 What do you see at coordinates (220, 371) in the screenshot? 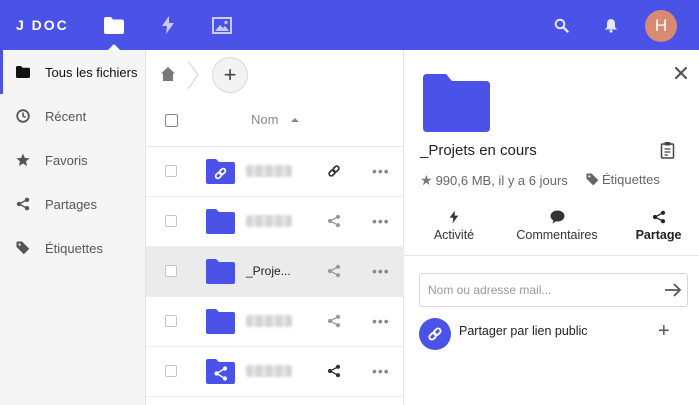
I see `shared-folder-icon` at bounding box center [220, 371].